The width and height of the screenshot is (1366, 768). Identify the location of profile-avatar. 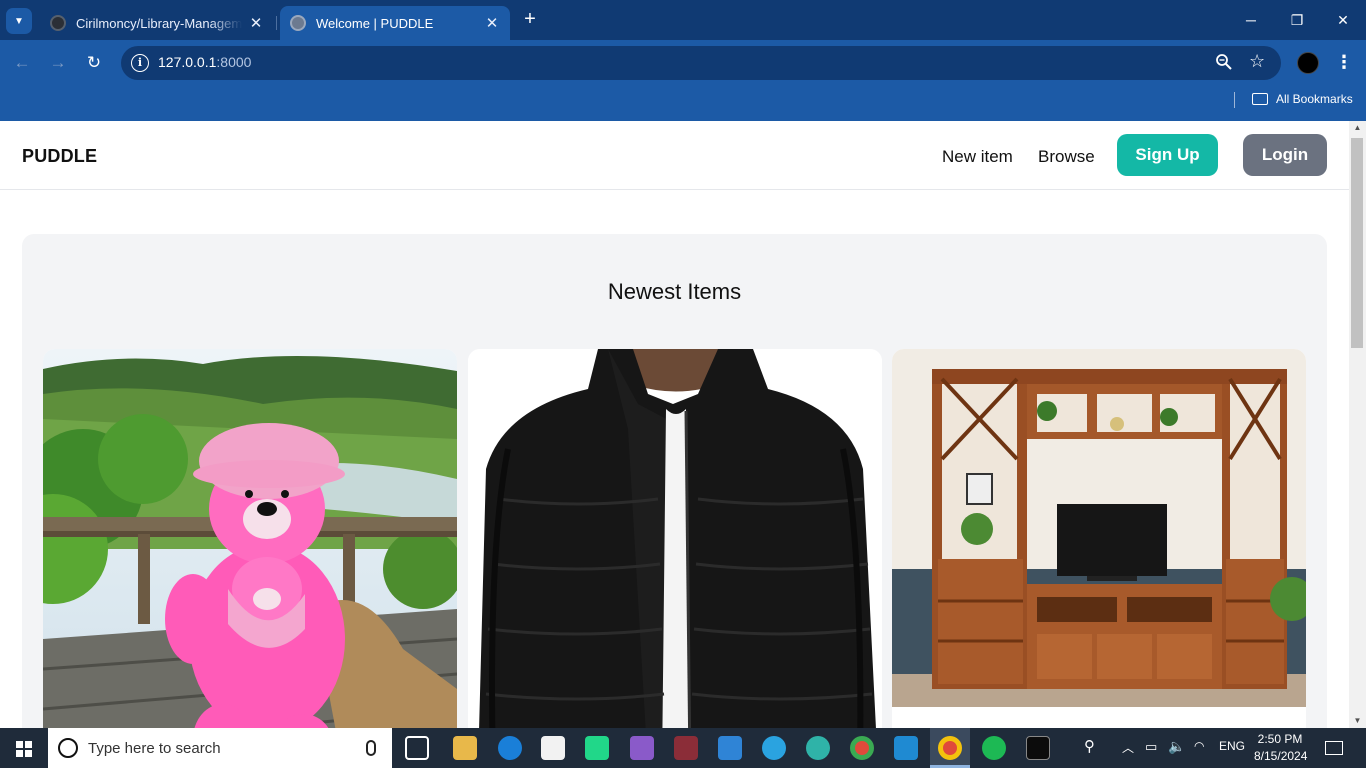
(1308, 63).